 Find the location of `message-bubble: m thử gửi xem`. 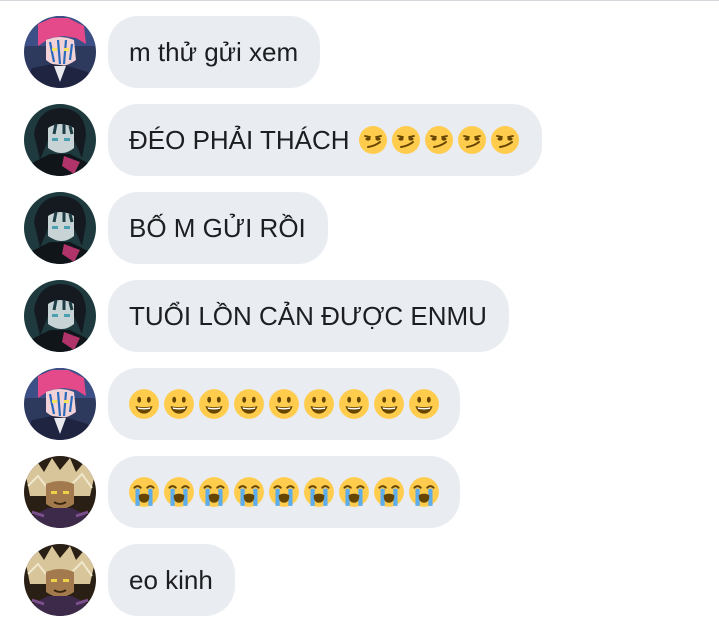

message-bubble: m thử gửi xem is located at coordinates (214, 52).